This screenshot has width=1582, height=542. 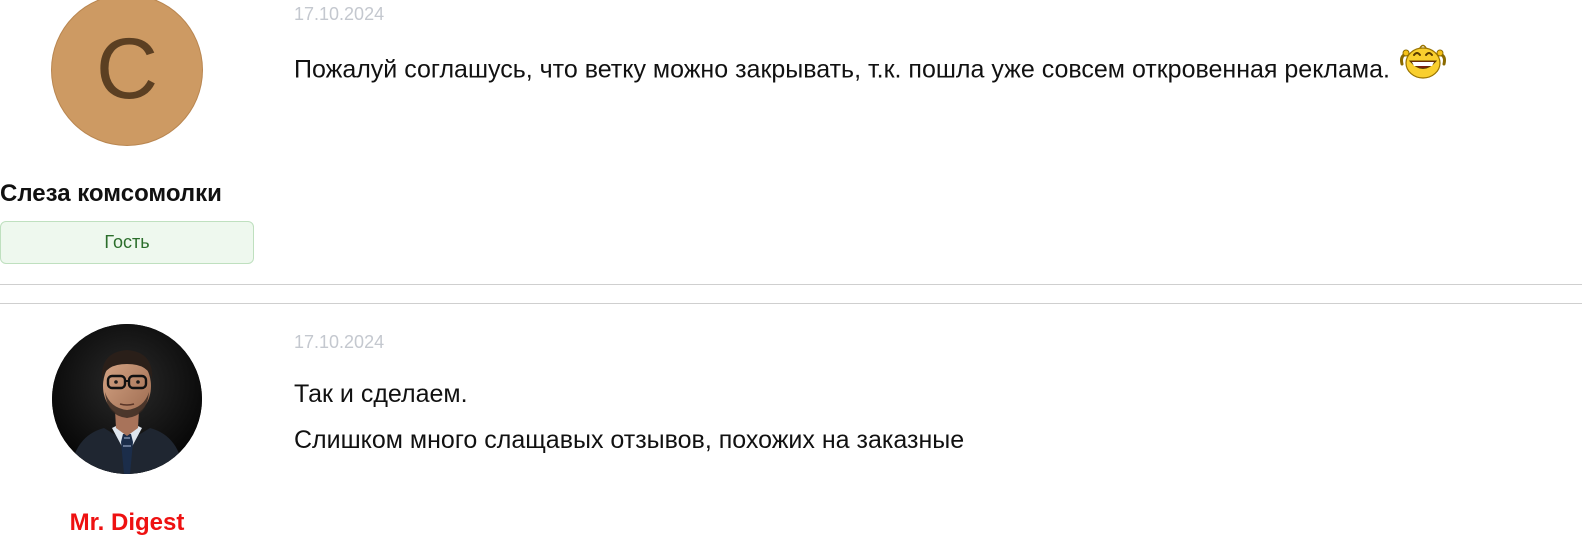 I want to click on post-paragraph: Так и сделаем., so click(x=381, y=394).